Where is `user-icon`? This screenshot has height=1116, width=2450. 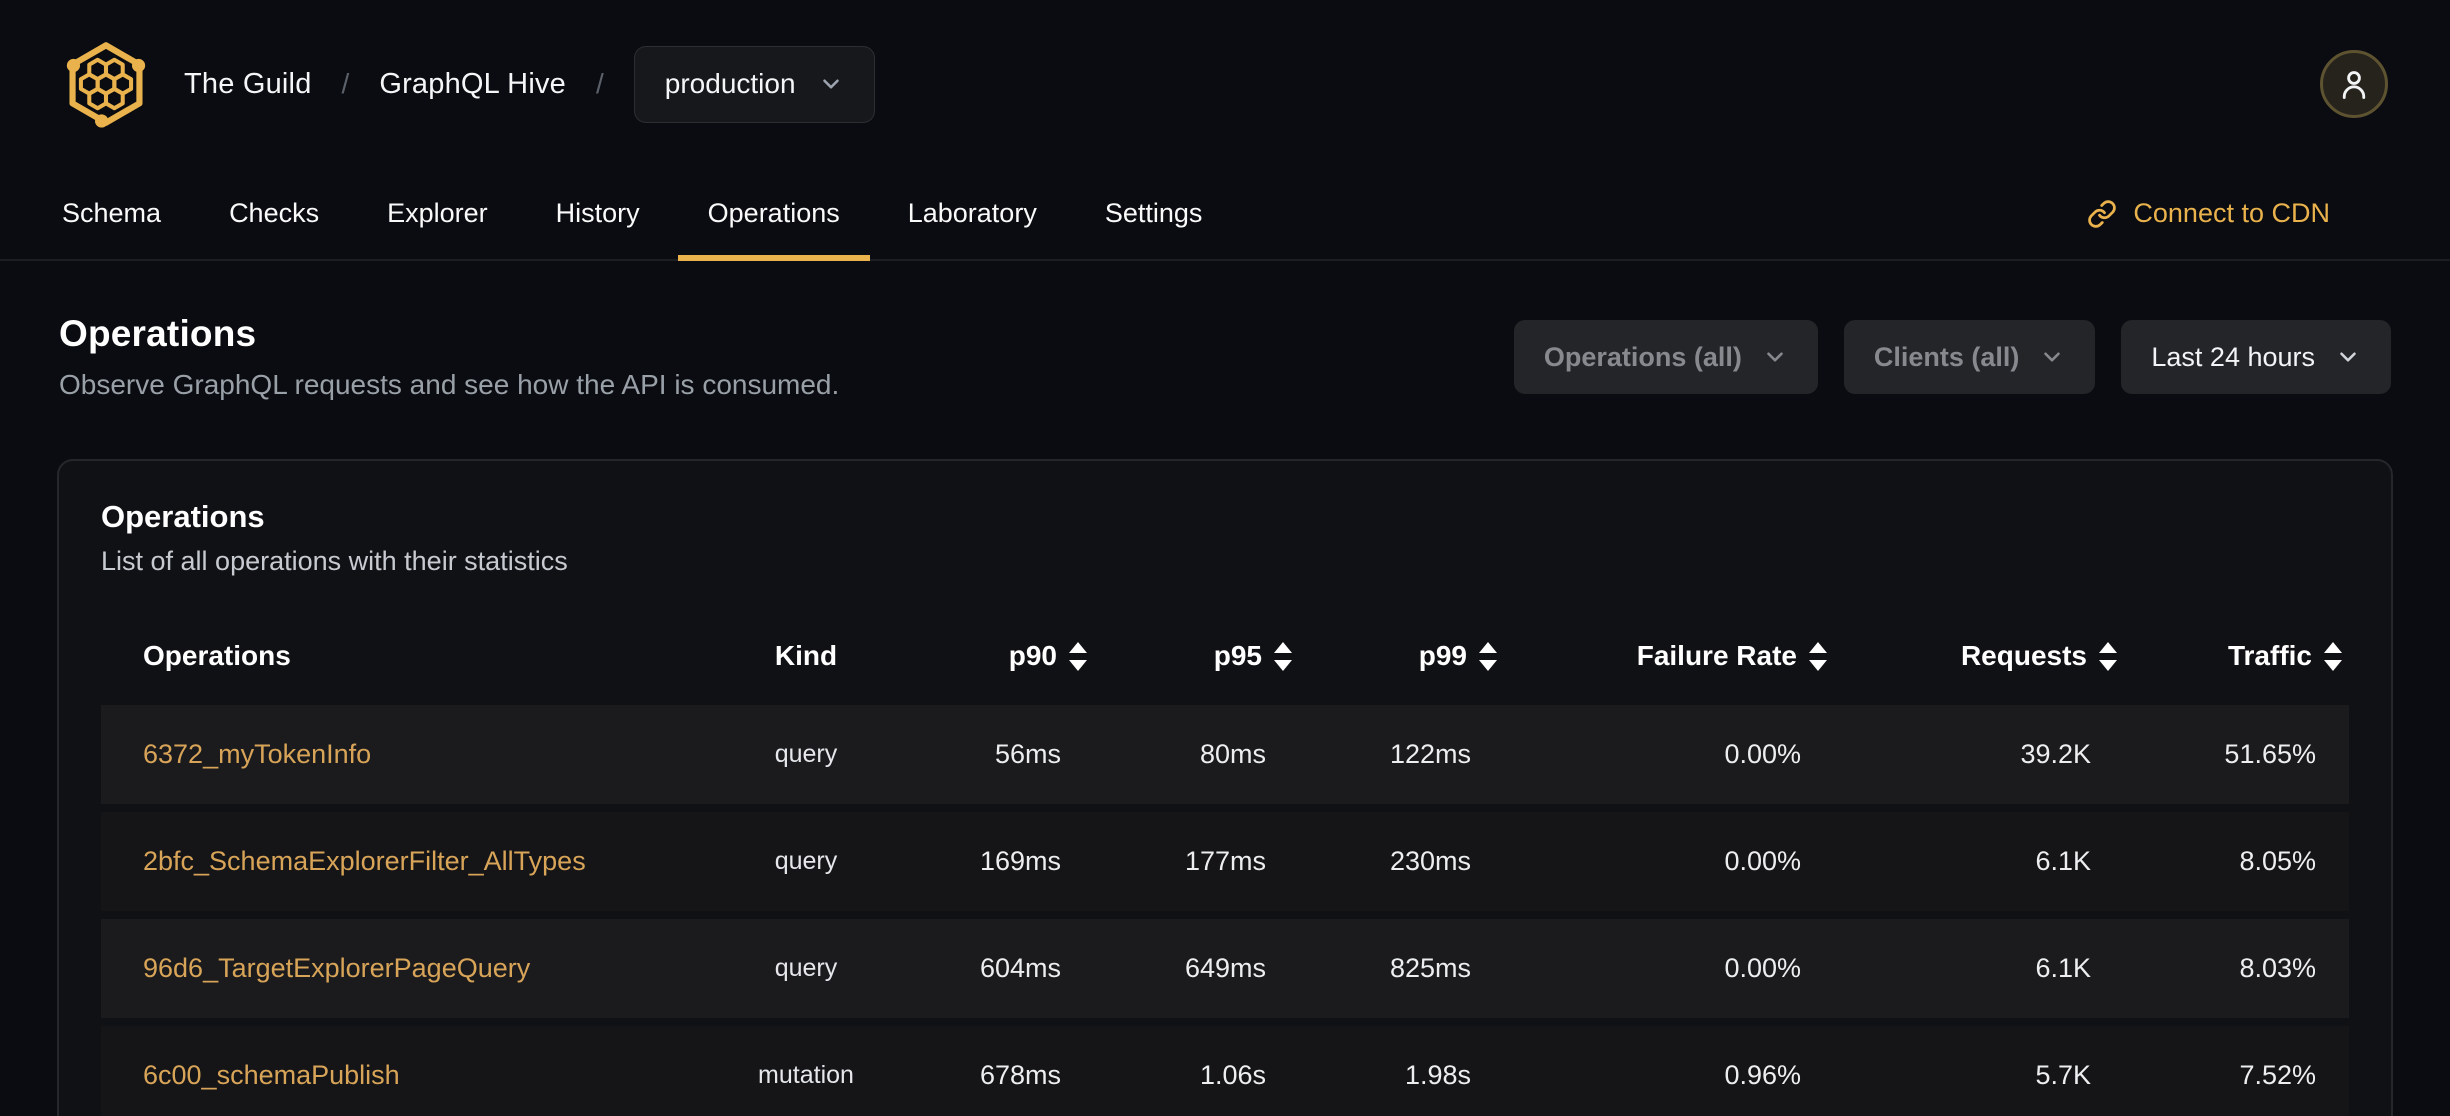
user-icon is located at coordinates (2354, 85).